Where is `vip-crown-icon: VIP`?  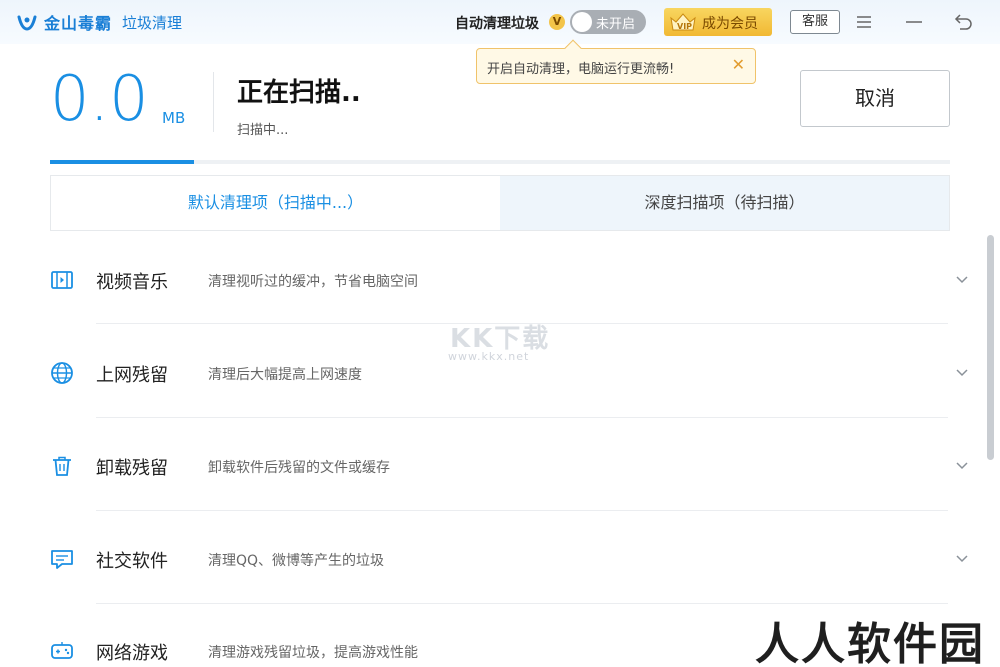 vip-crown-icon: VIP is located at coordinates (683, 22).